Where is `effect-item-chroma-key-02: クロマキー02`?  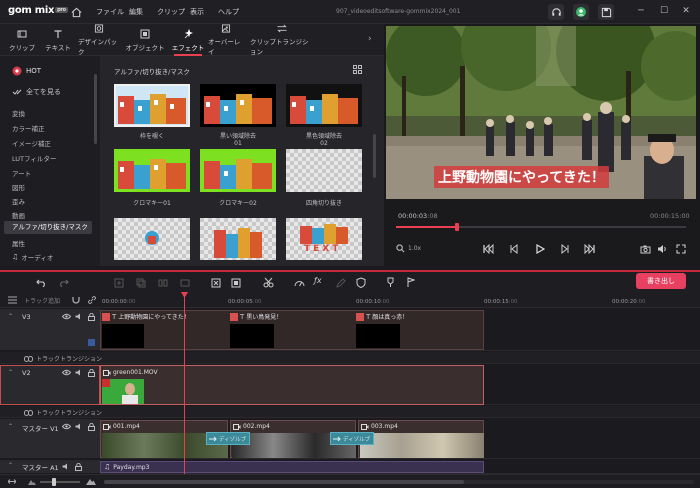 effect-item-chroma-key-02: クロマキー02 is located at coordinates (238, 178).